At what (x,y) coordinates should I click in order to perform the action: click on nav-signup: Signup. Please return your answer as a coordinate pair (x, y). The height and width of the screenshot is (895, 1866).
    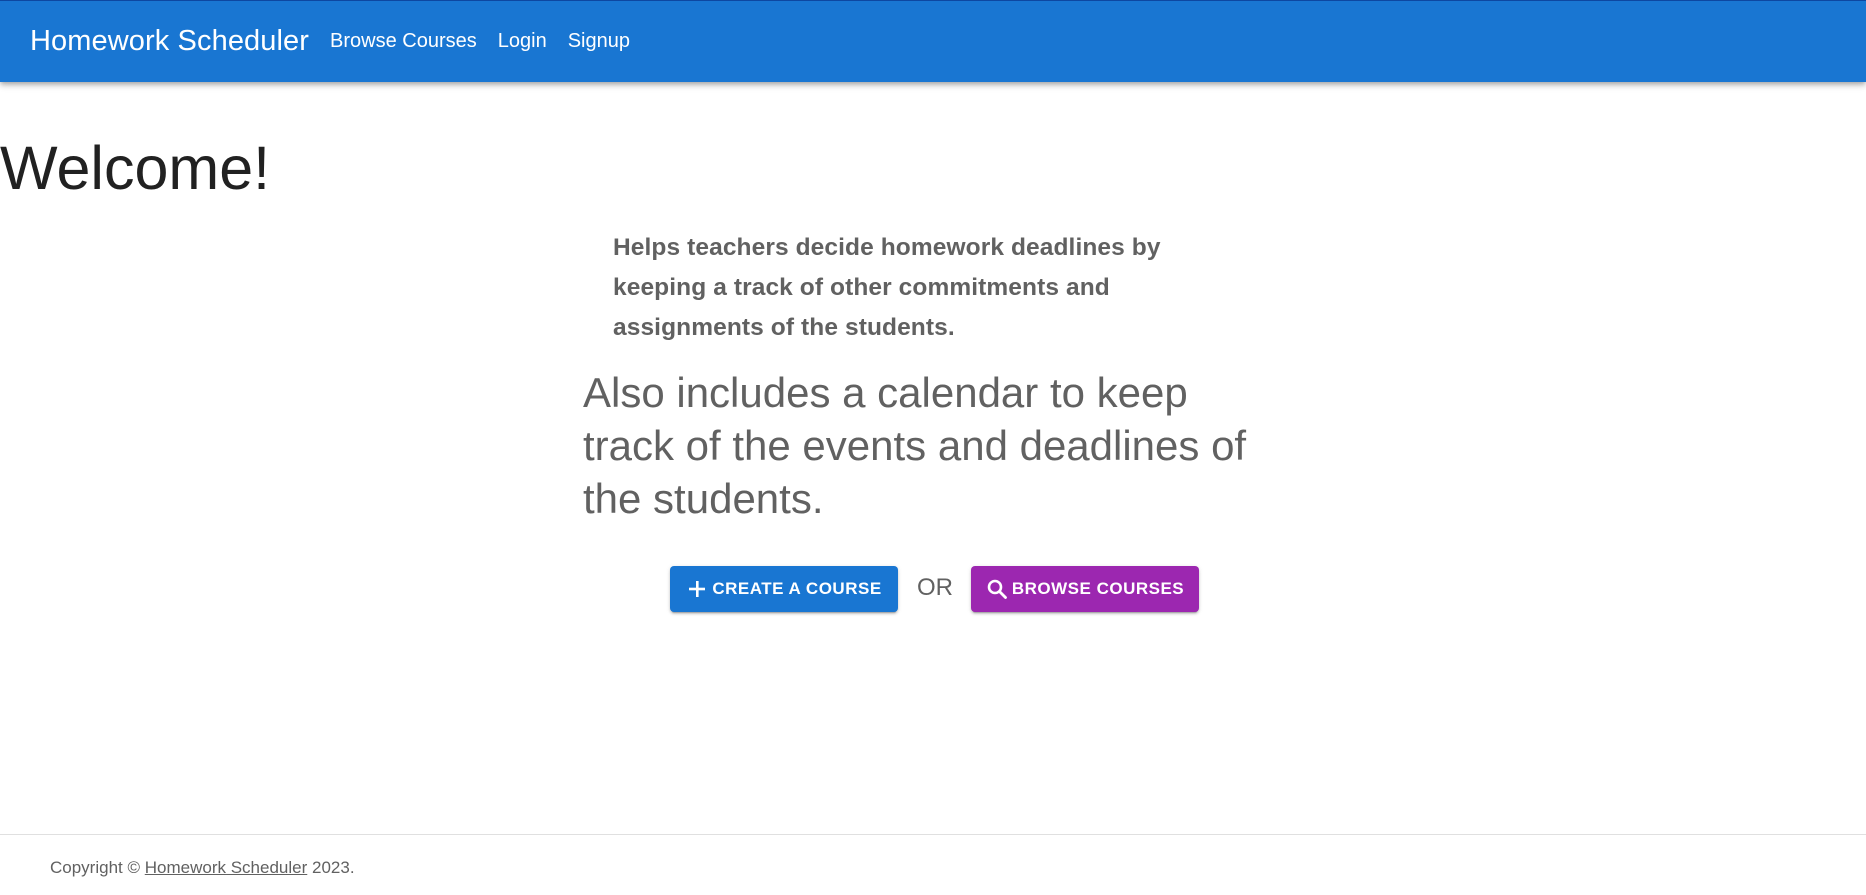
    Looking at the image, I should click on (599, 41).